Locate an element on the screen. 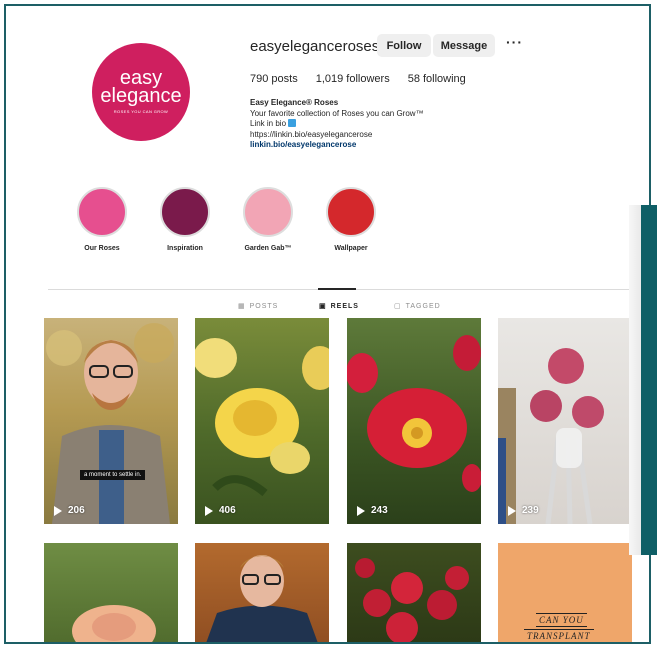 The width and height of the screenshot is (657, 647). reel-tile: a moment to settle in. 206 is located at coordinates (111, 421).